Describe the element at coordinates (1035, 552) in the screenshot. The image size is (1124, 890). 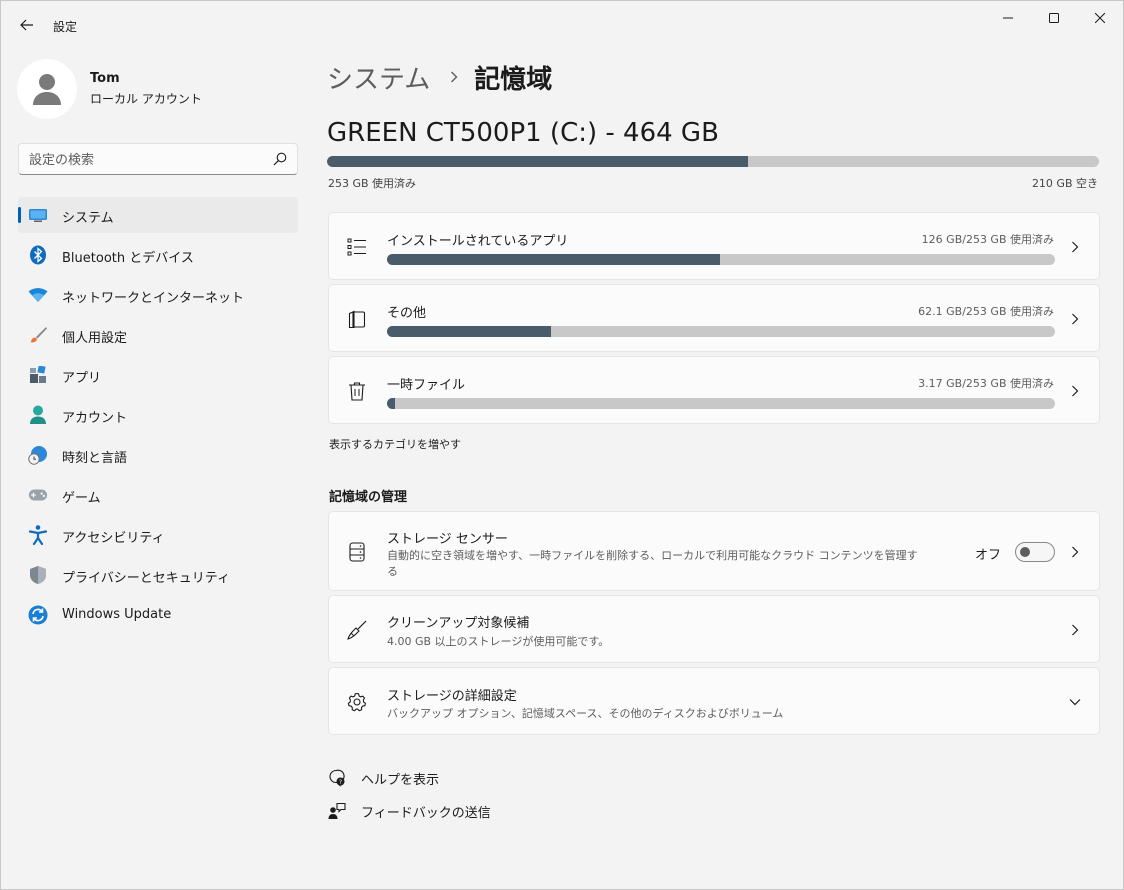
I see `storage-sense-toggle` at that location.